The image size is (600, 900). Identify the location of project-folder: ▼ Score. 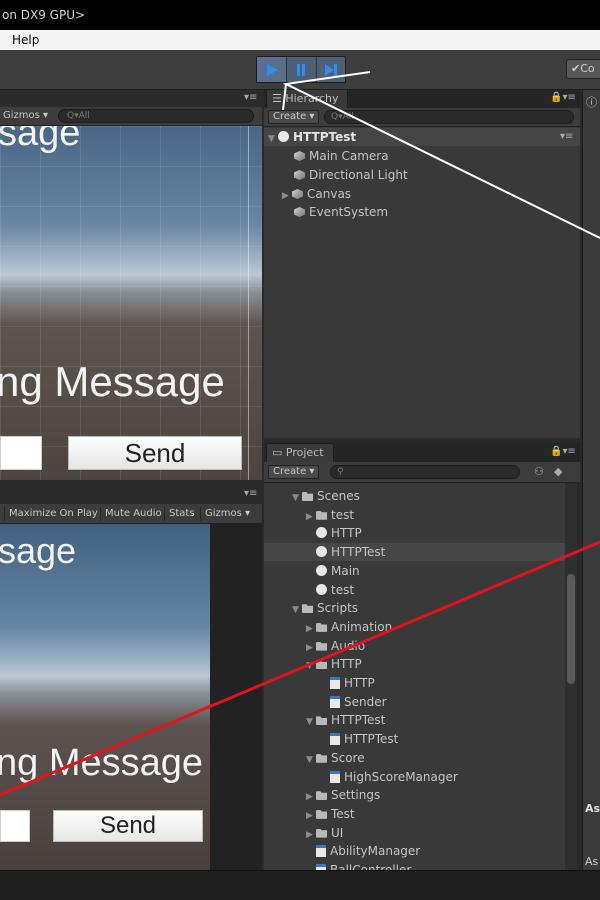
(335, 758).